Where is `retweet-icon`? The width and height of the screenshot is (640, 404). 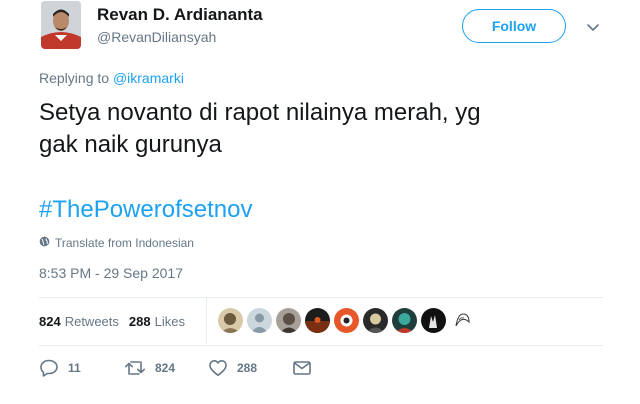 retweet-icon is located at coordinates (135, 368).